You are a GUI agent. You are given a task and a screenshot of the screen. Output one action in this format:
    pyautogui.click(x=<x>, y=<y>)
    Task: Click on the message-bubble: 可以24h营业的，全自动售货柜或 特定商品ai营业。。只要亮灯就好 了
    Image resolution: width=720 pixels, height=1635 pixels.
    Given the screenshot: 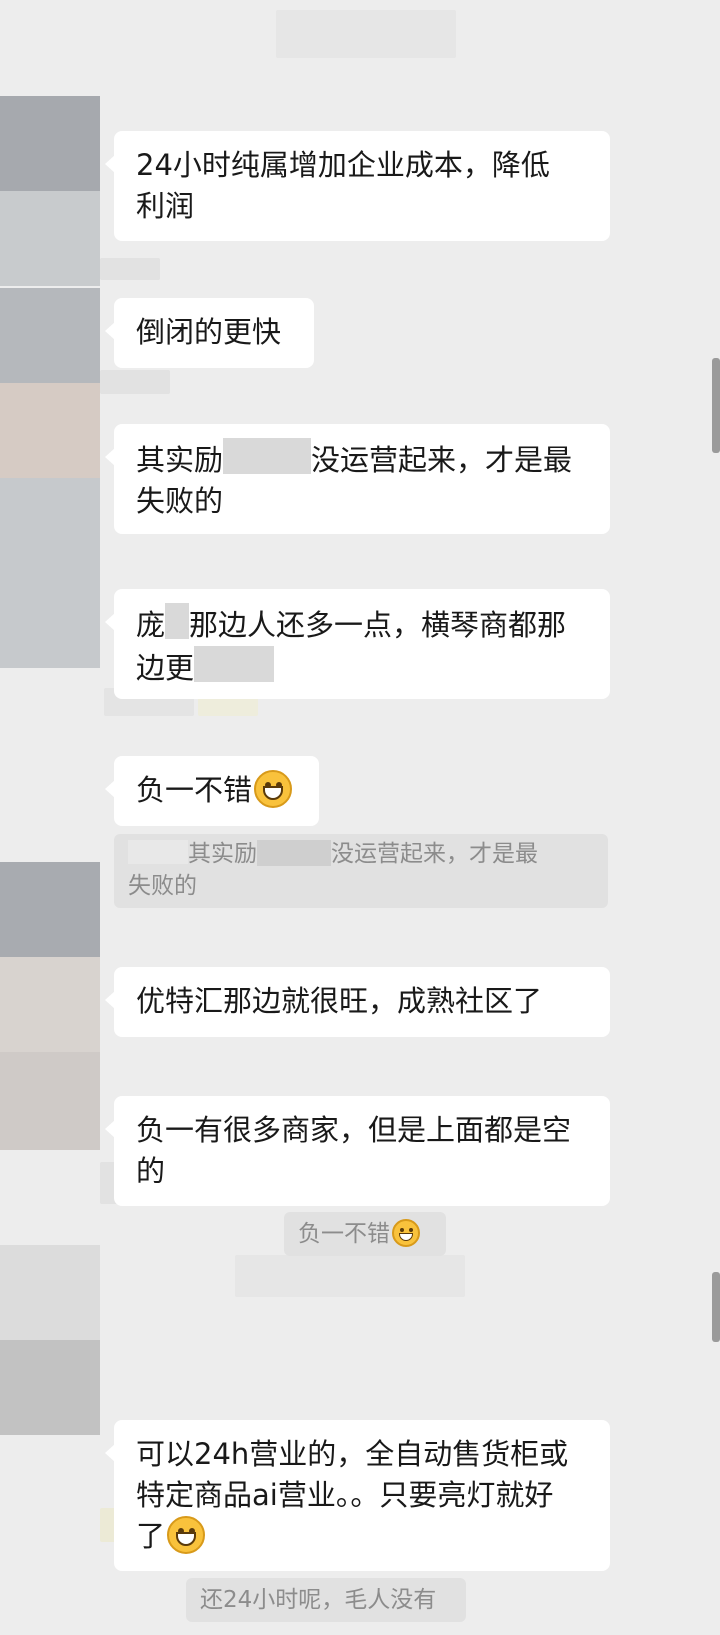 What is the action you would take?
    pyautogui.click(x=357, y=1495)
    